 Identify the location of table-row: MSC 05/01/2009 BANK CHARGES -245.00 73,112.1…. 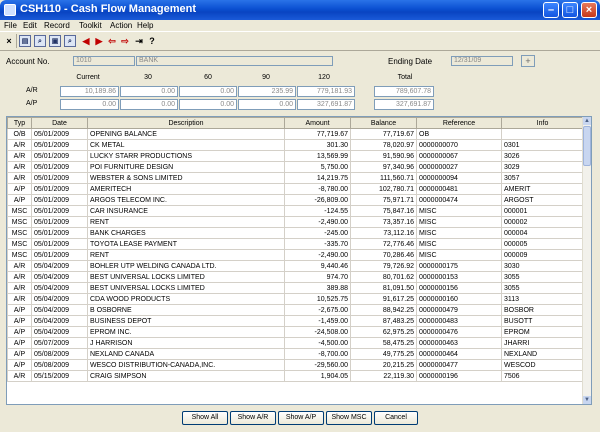
(295, 233).